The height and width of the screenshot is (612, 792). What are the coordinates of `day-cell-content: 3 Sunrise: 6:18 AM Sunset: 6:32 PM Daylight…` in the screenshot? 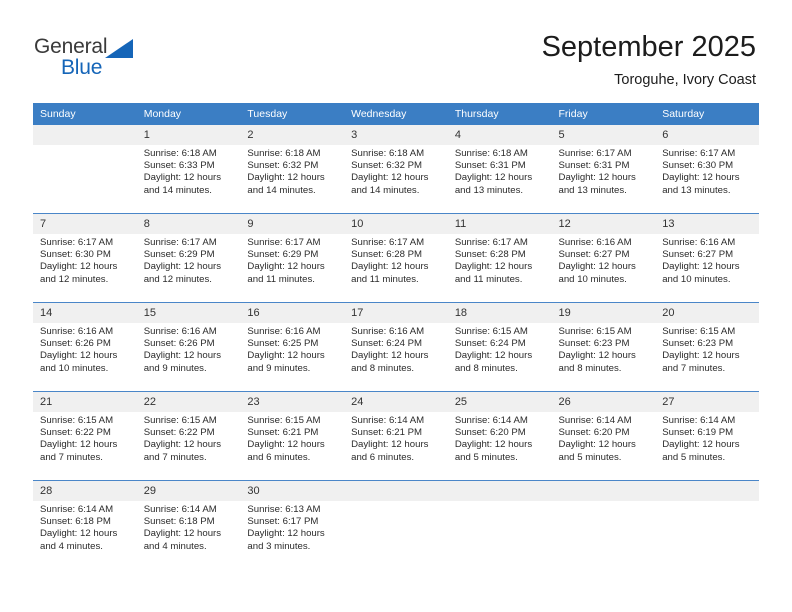 It's located at (396, 169).